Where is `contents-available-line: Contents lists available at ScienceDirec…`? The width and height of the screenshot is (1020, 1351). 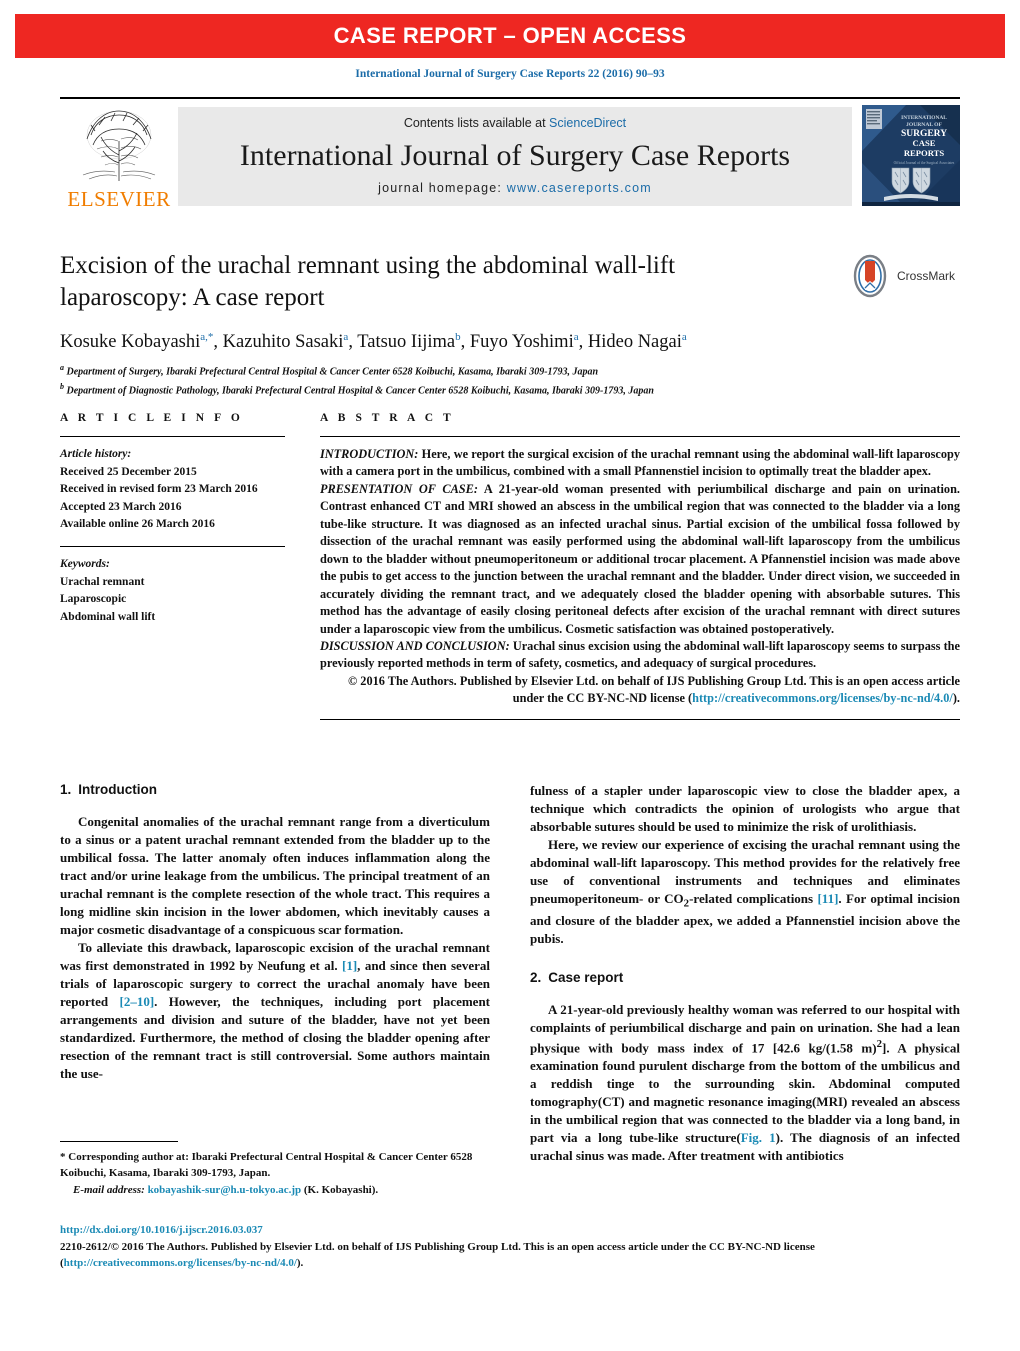 contents-available-line: Contents lists available at ScienceDirec… is located at coordinates (515, 123).